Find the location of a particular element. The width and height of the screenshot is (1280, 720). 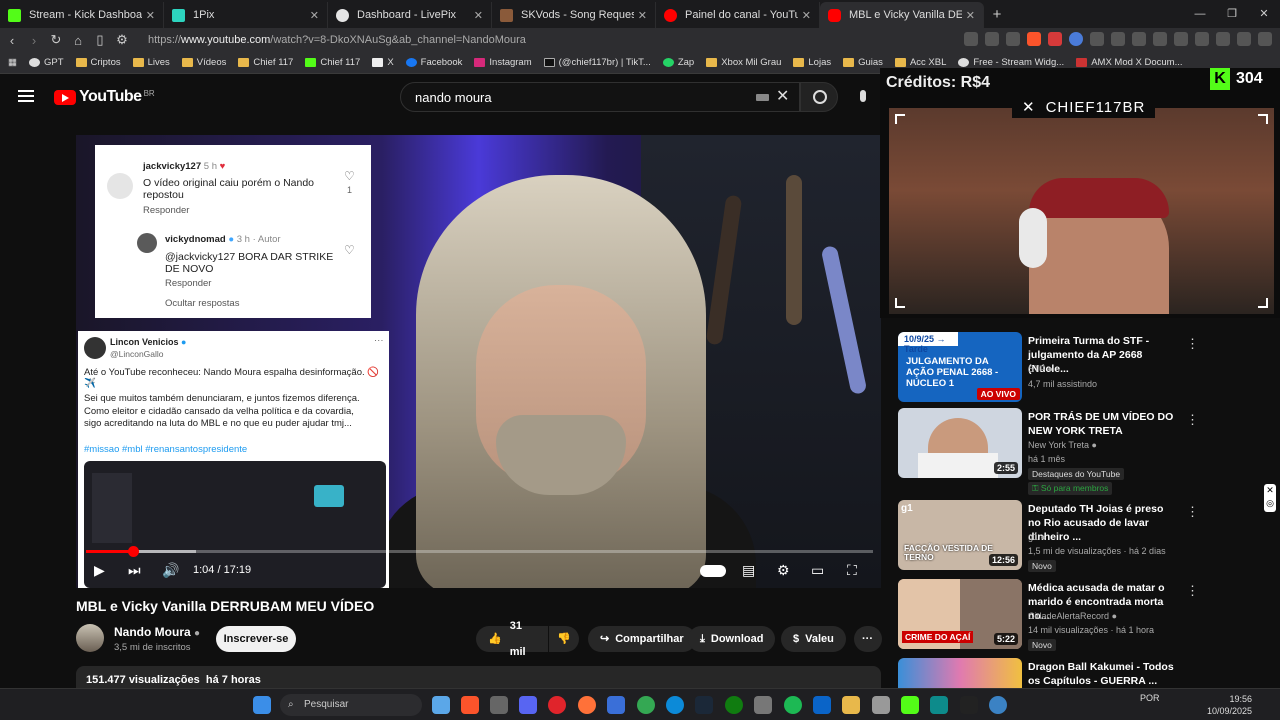

tab-livepix: Dashboard - LivePix ✕ is located at coordinates (410, 15).